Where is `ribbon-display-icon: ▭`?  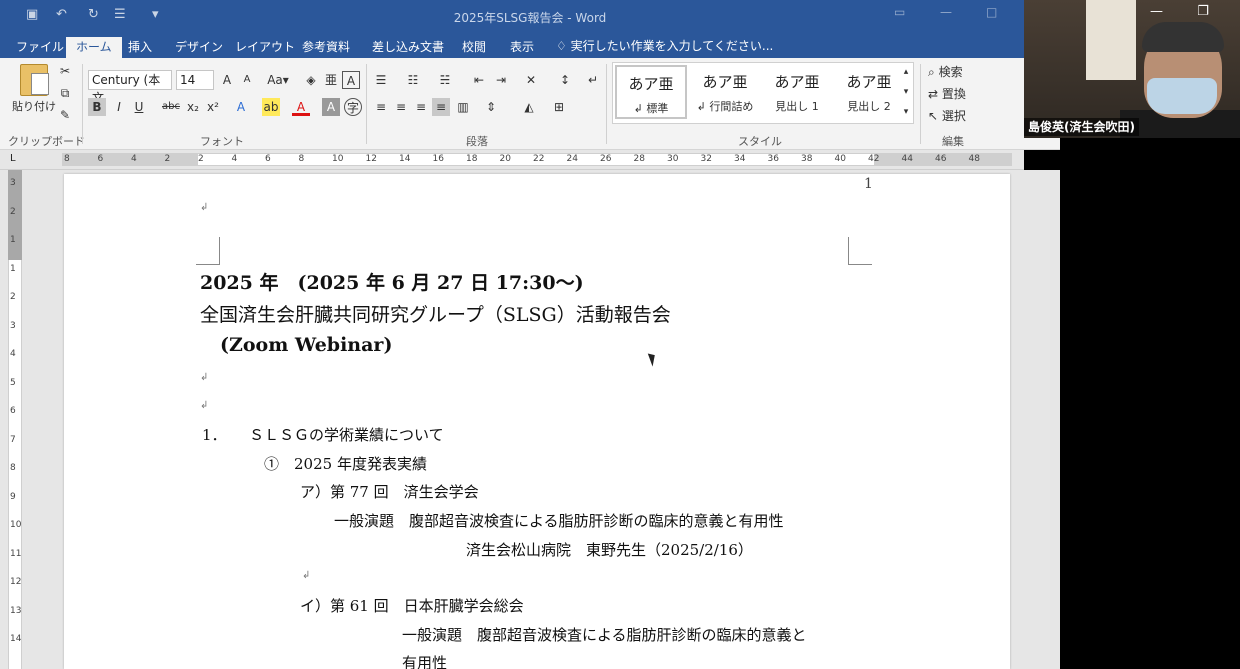
ribbon-display-icon: ▭ is located at coordinates (899, 12).